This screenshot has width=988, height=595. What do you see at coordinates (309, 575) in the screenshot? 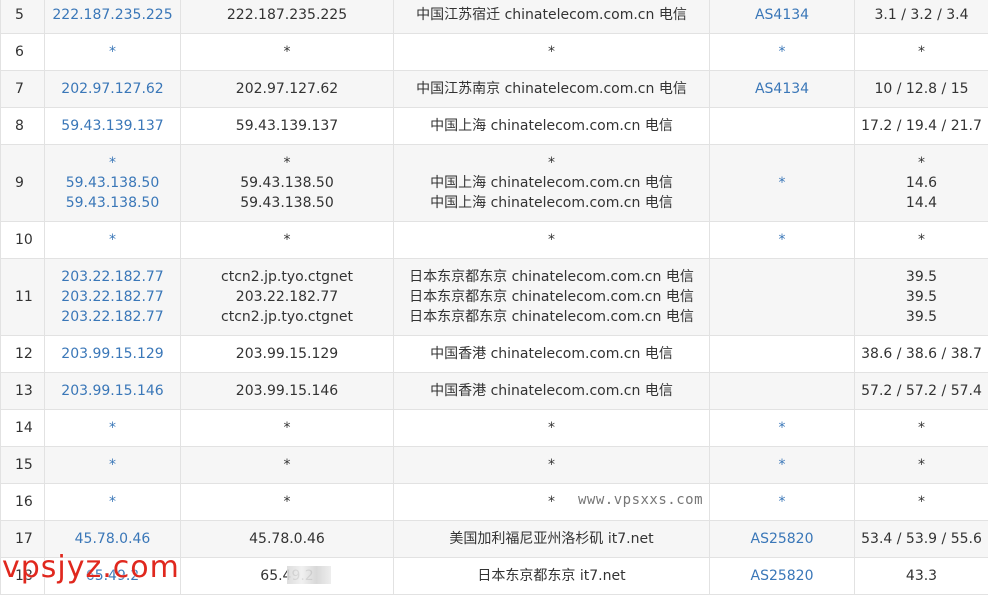
I see `redacted-ip-blur` at bounding box center [309, 575].